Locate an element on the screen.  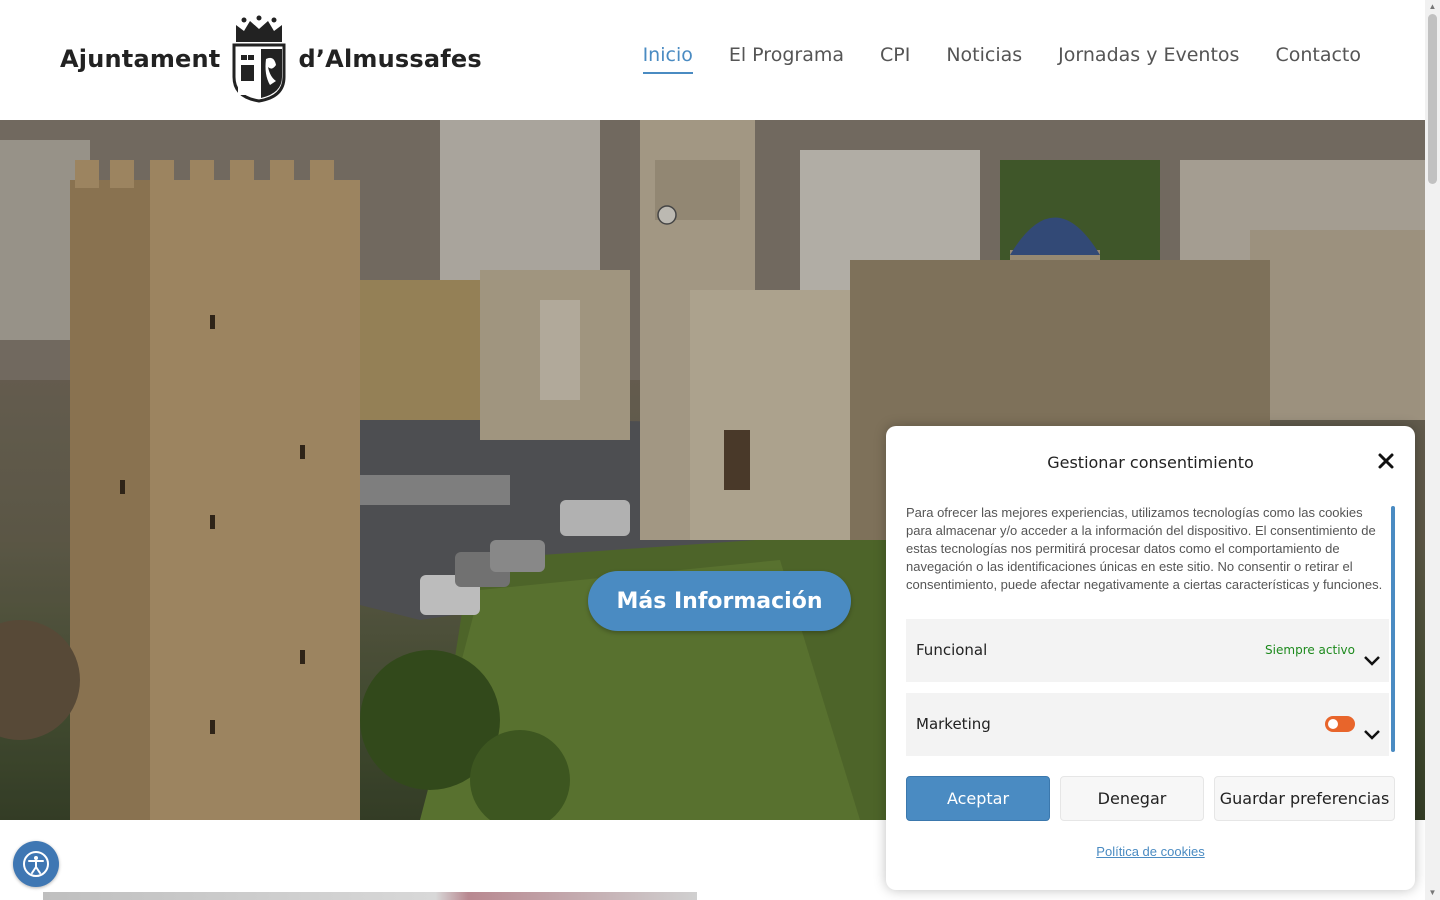
accessibility-button is located at coordinates (36, 864).